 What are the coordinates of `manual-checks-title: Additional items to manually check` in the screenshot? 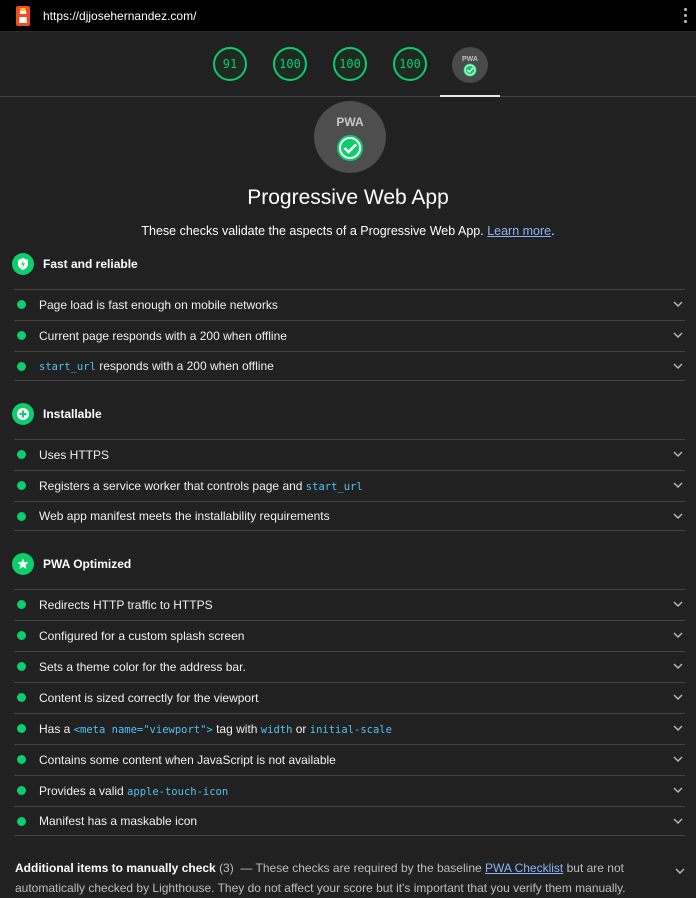 It's located at (115, 868).